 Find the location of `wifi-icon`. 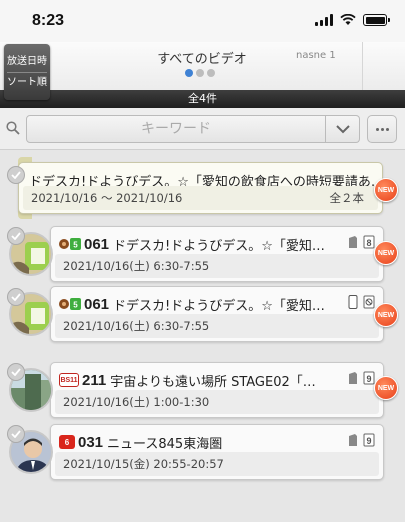

wifi-icon is located at coordinates (348, 19).